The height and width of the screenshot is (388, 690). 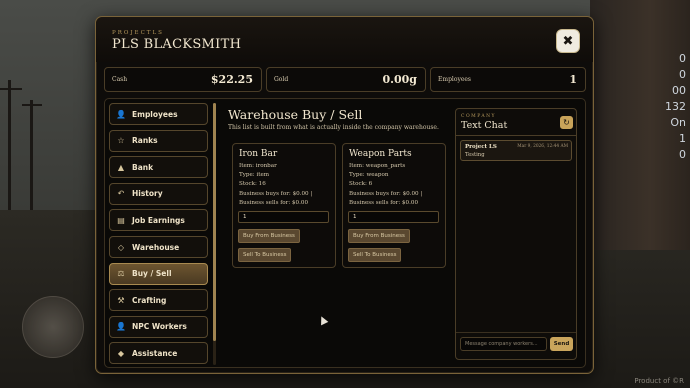 I want to click on hud-panel: 0 0 00 132 On 1 0, so click(x=675, y=106).